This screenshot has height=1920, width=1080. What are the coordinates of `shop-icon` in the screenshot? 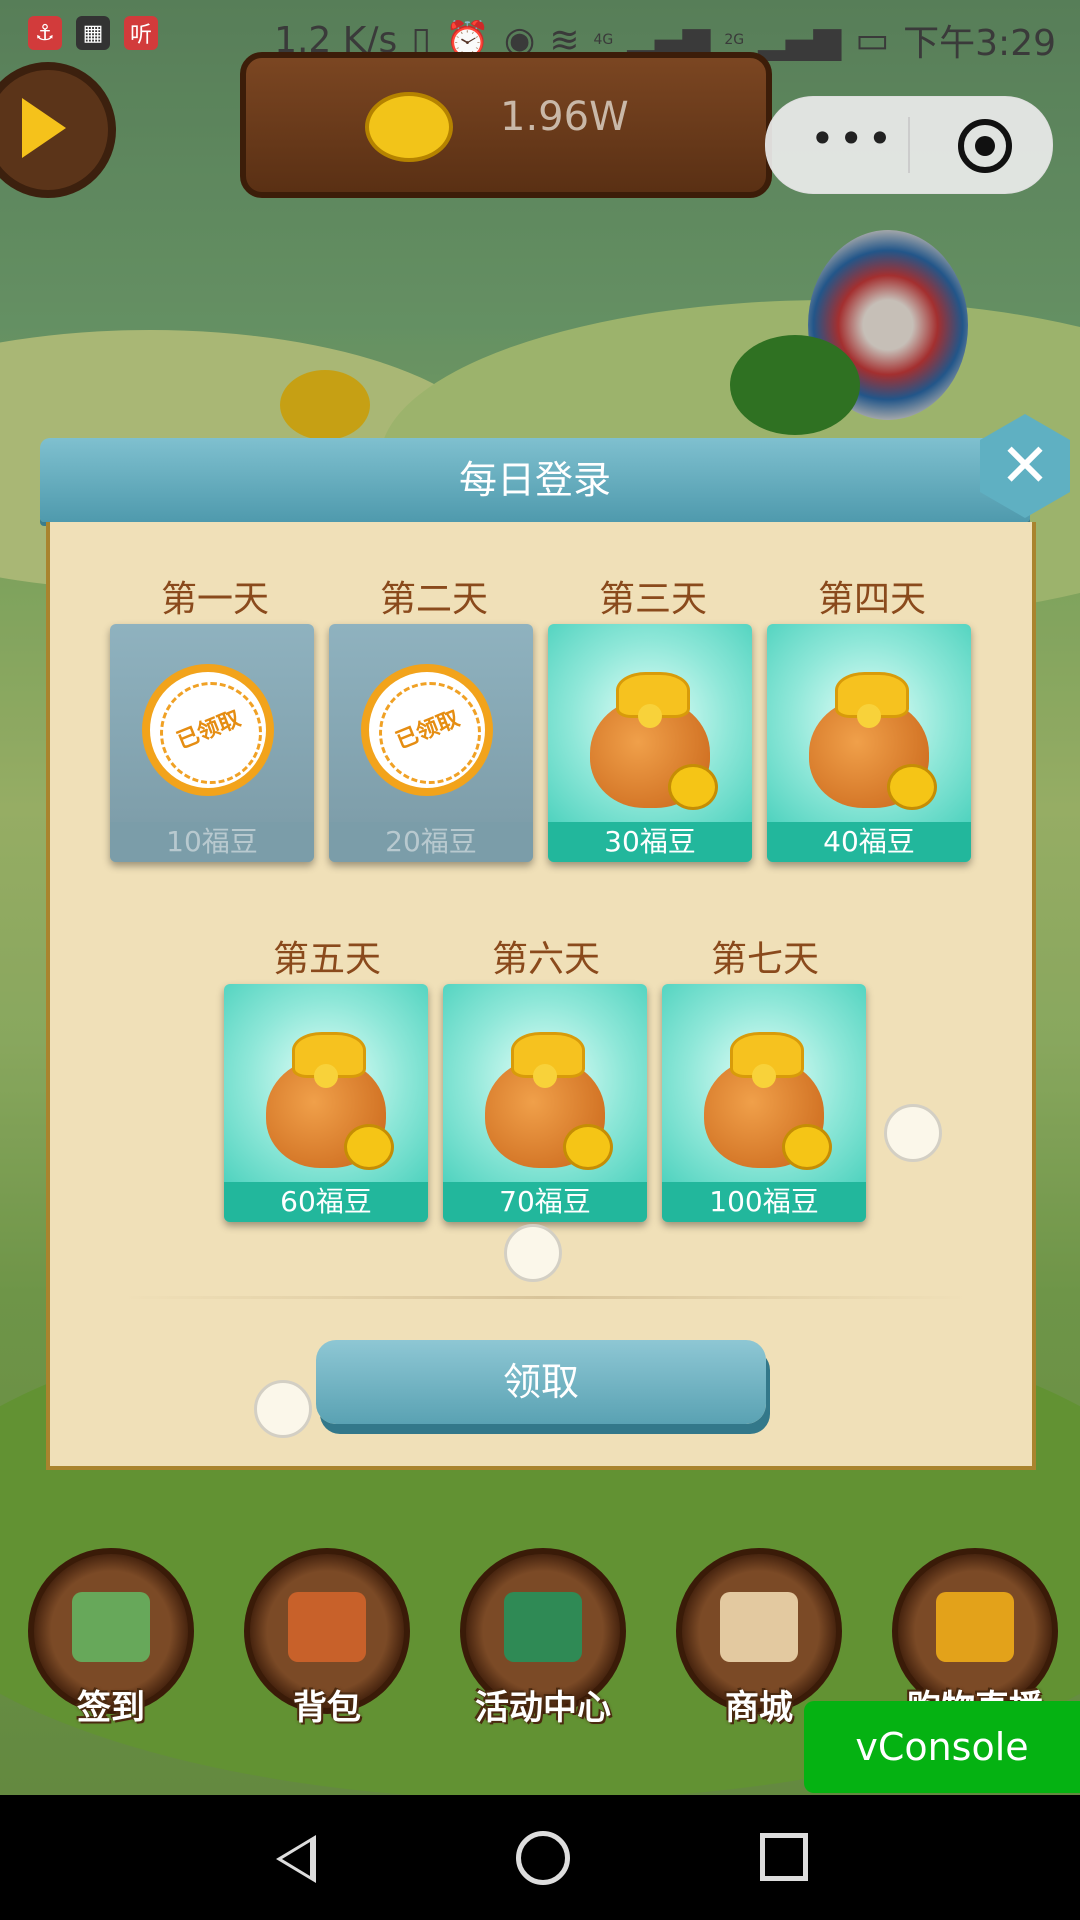 It's located at (759, 1627).